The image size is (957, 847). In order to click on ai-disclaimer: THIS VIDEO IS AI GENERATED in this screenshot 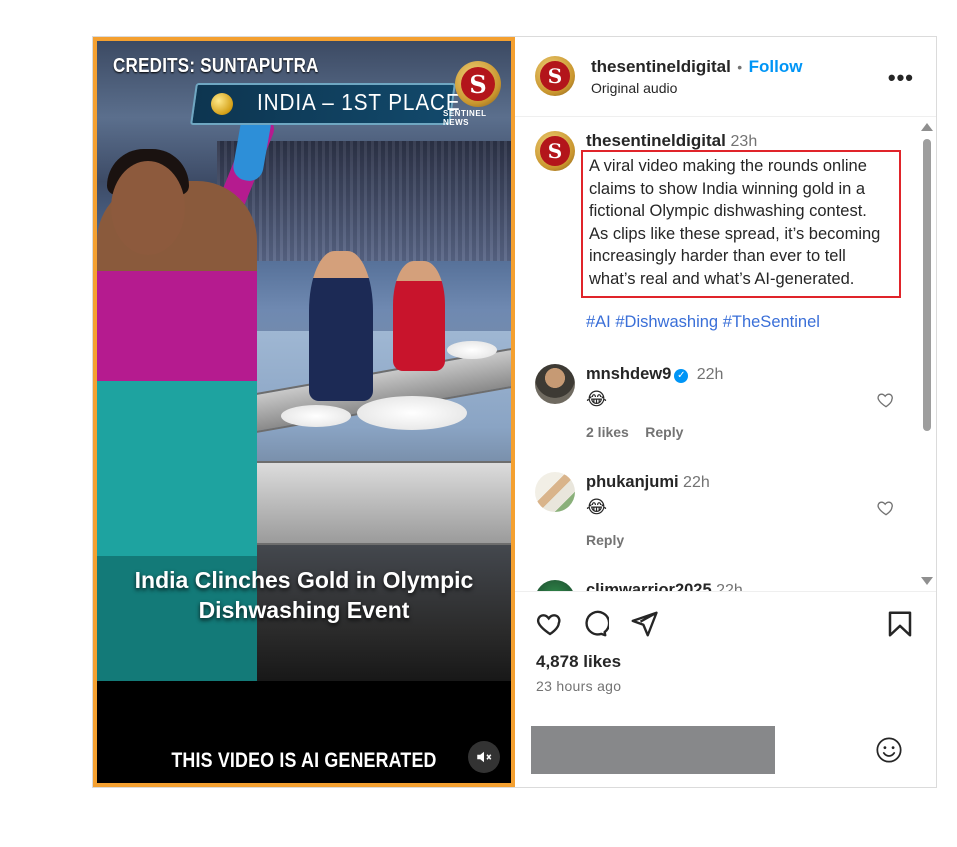, I will do `click(304, 760)`.